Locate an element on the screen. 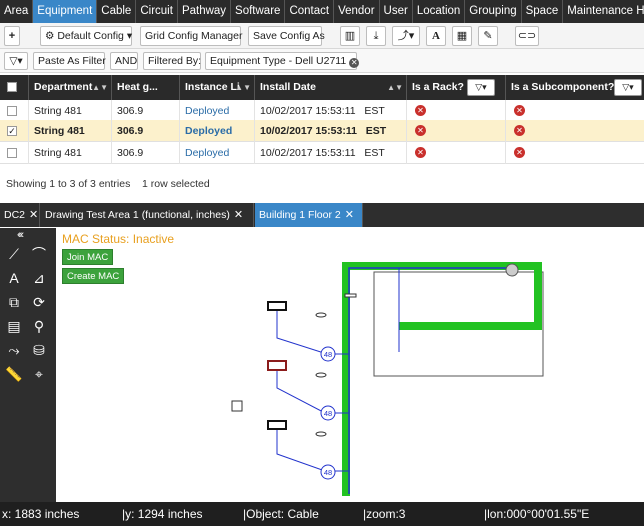  nav-vendor: Vendor is located at coordinates (357, 11).